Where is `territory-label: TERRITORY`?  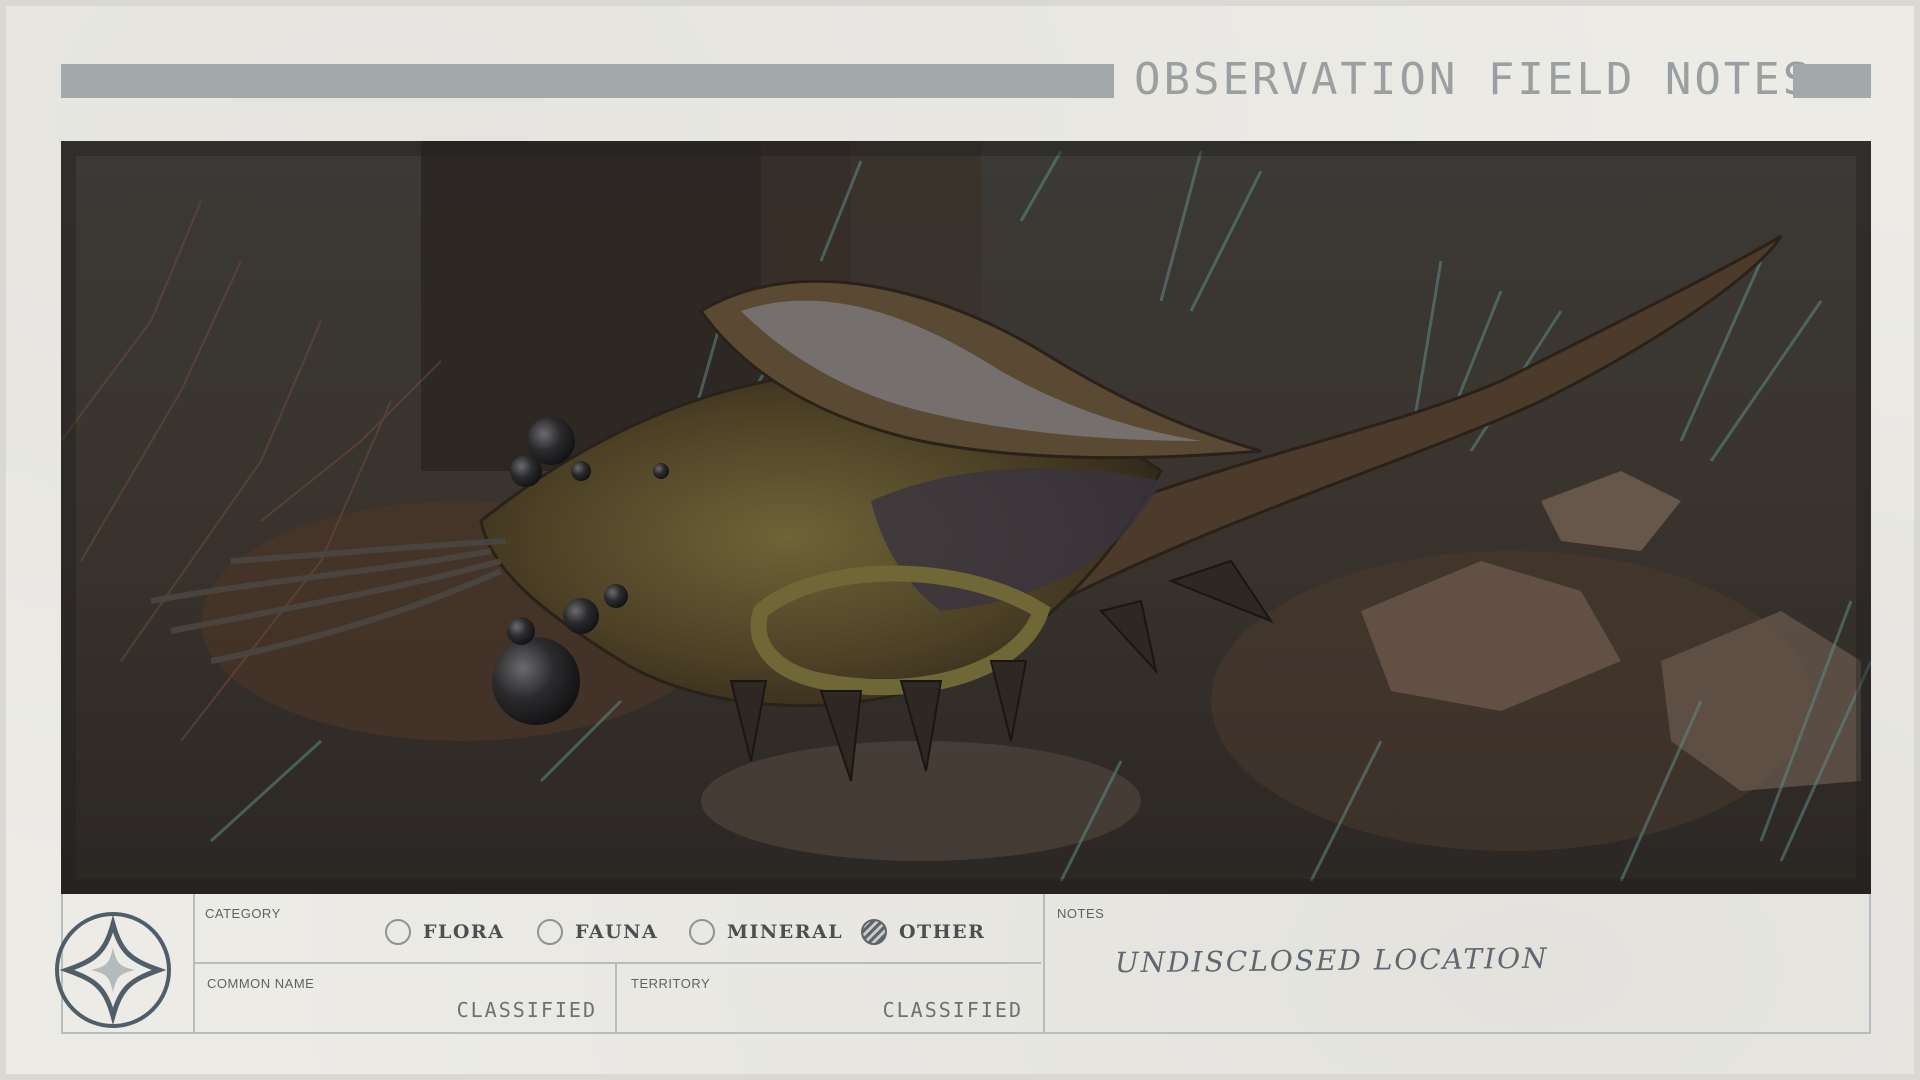
territory-label: TERRITORY is located at coordinates (671, 983).